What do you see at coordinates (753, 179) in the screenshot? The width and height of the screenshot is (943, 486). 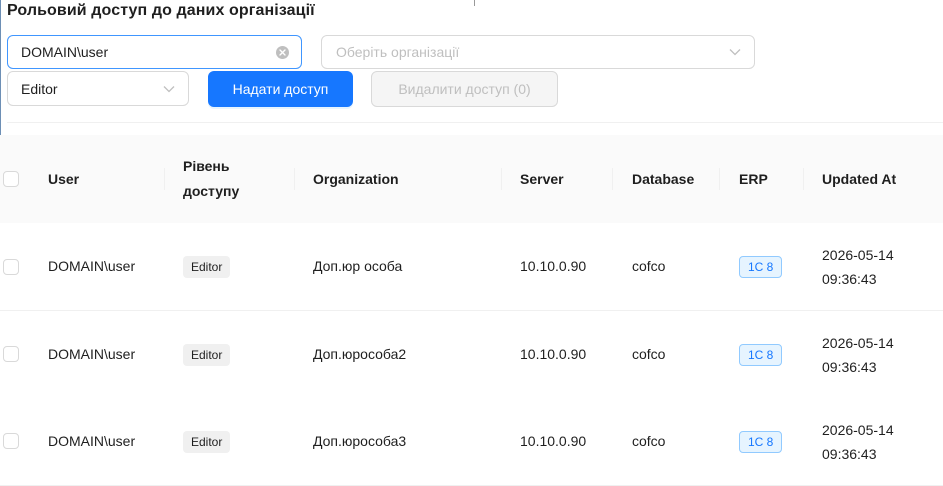 I see `column-header-erp: ERP` at bounding box center [753, 179].